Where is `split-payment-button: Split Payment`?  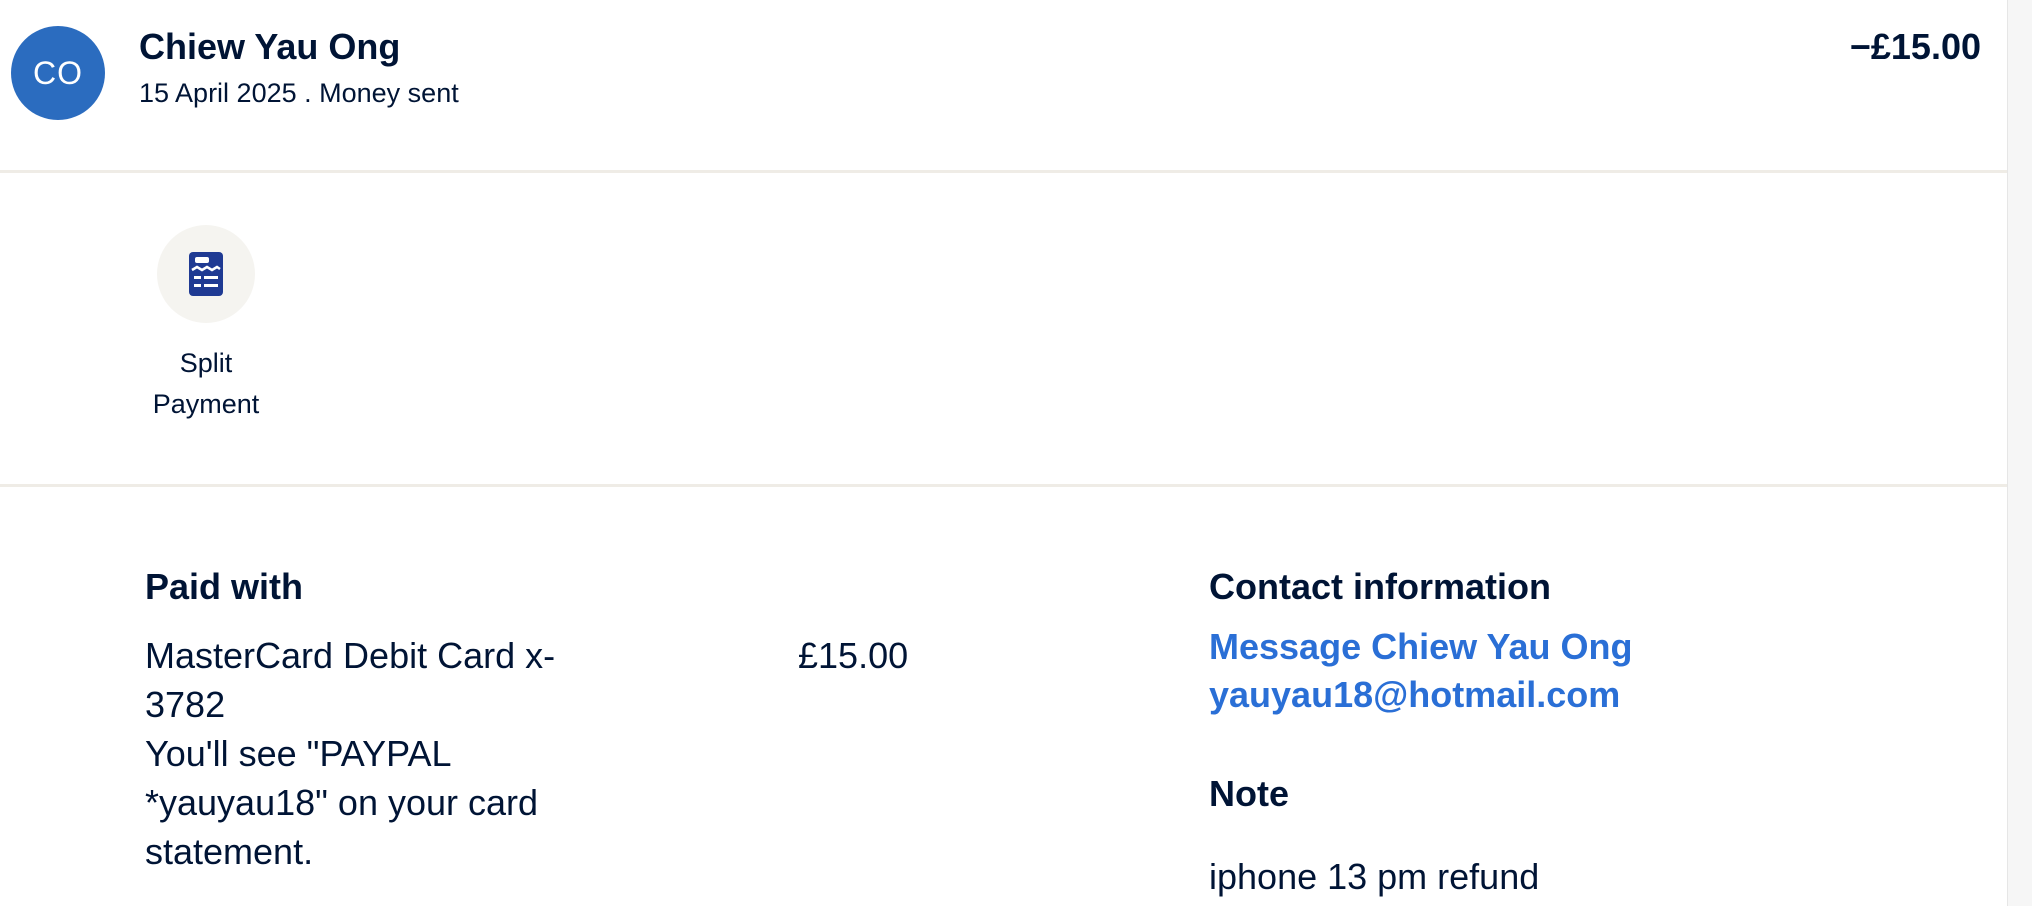
split-payment-button: Split Payment is located at coordinates (206, 325).